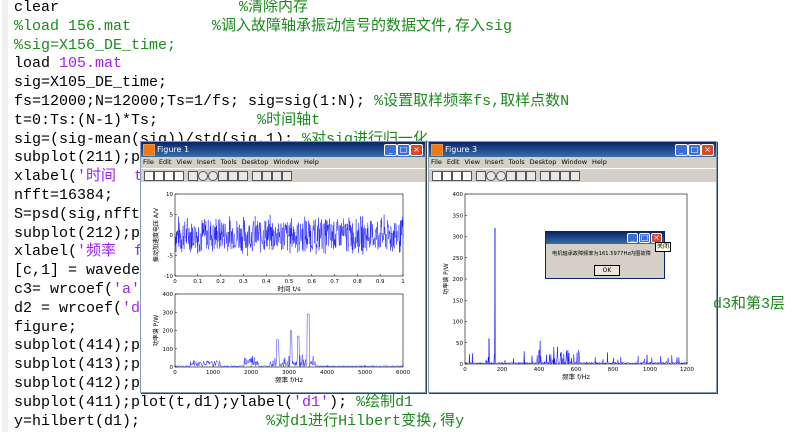 This screenshot has width=793, height=432. Describe the element at coordinates (172, 368) in the screenshot. I see `y-tick-label: 0` at that location.